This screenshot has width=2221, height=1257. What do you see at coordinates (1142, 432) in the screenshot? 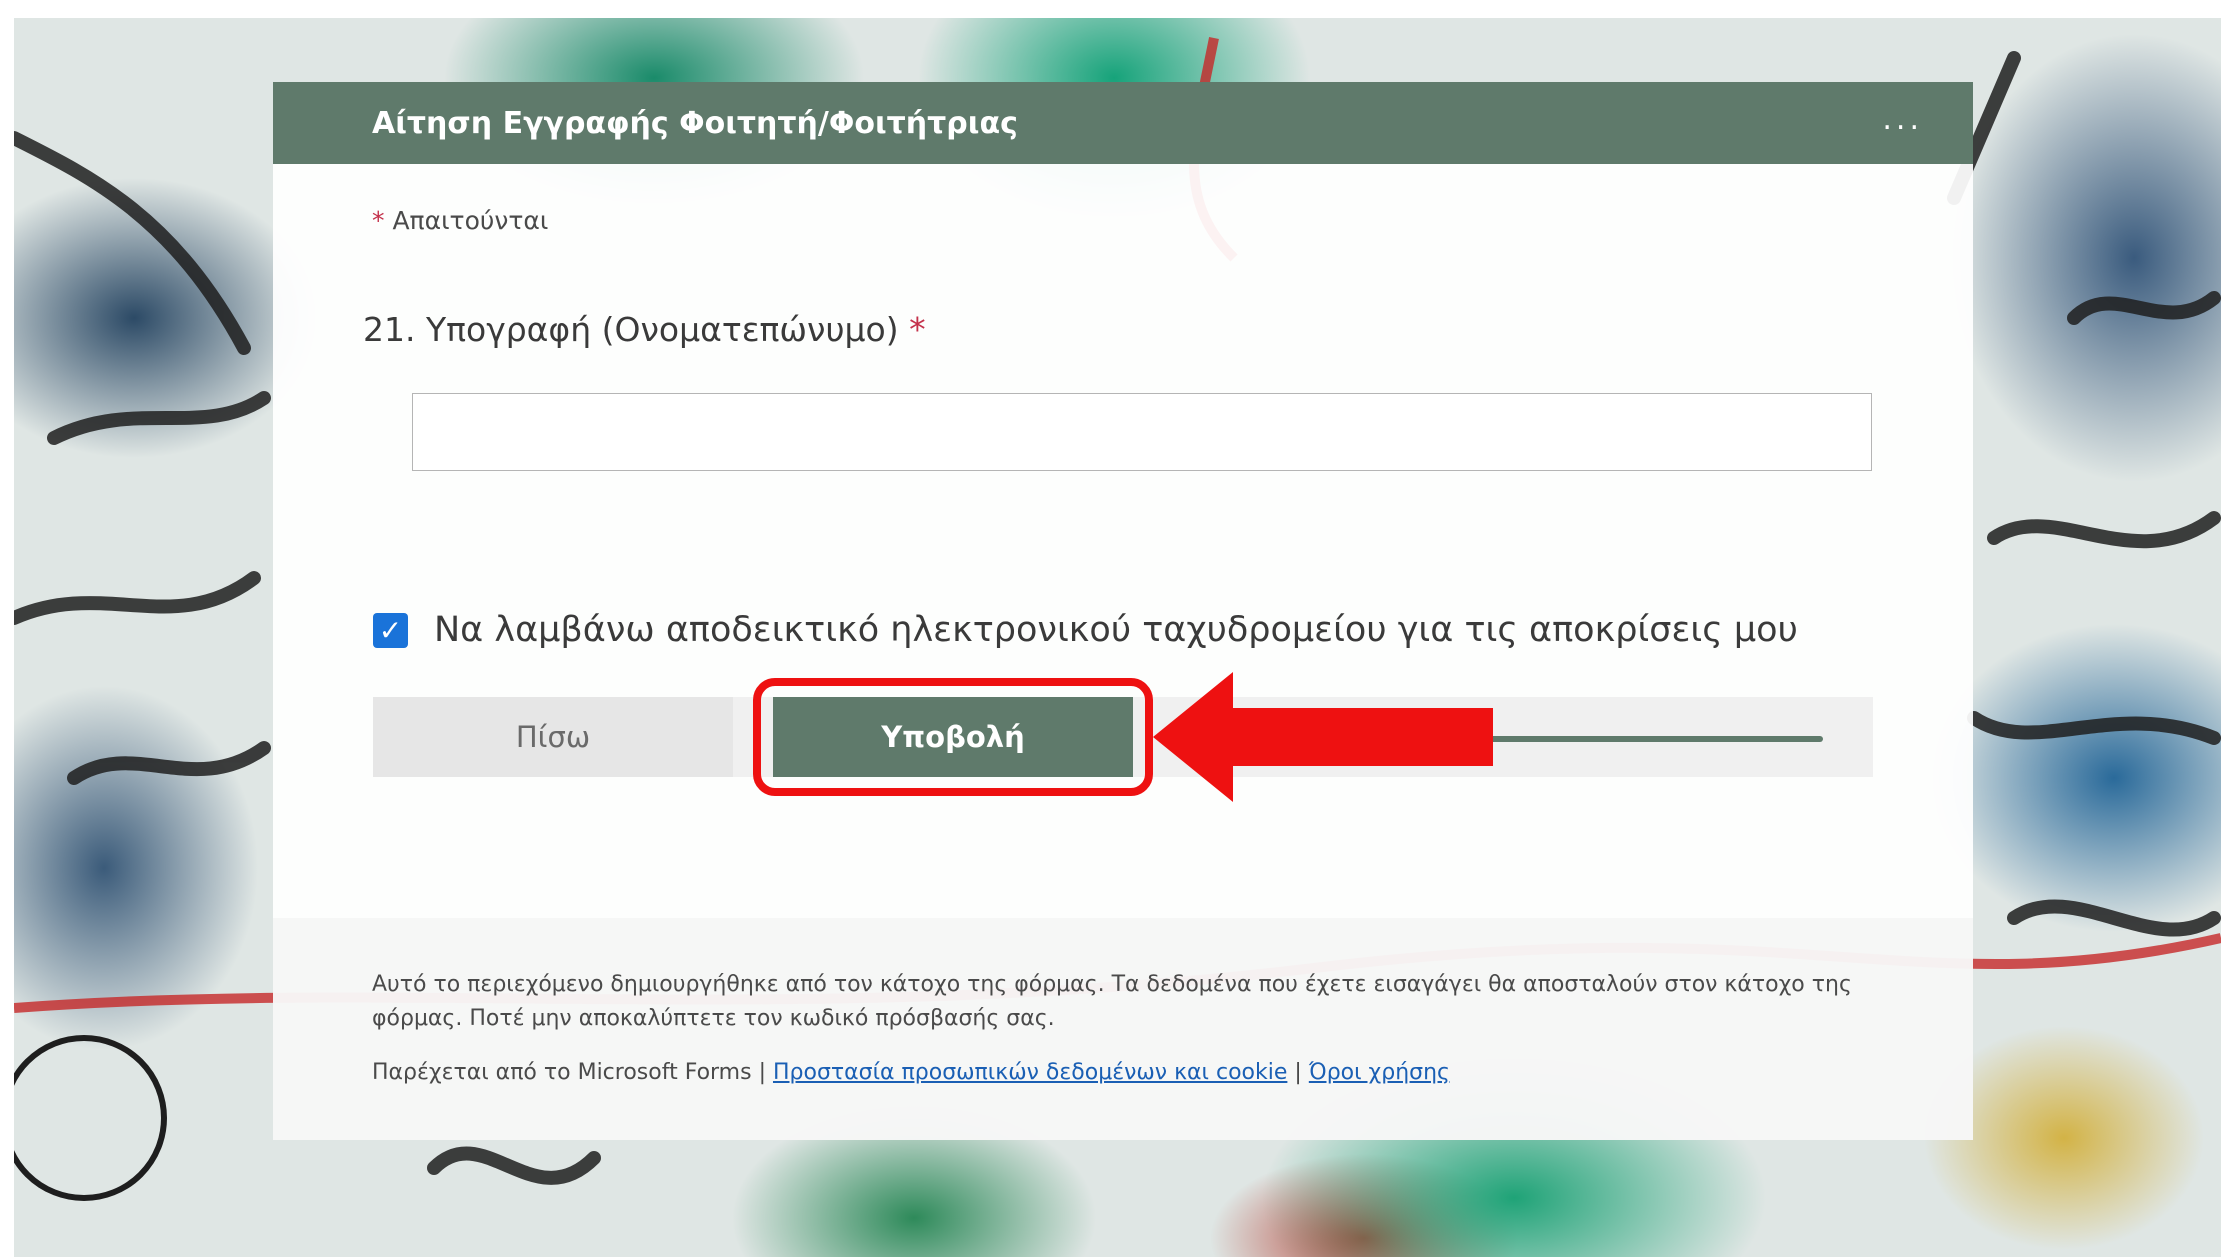
I see `signature-input` at bounding box center [1142, 432].